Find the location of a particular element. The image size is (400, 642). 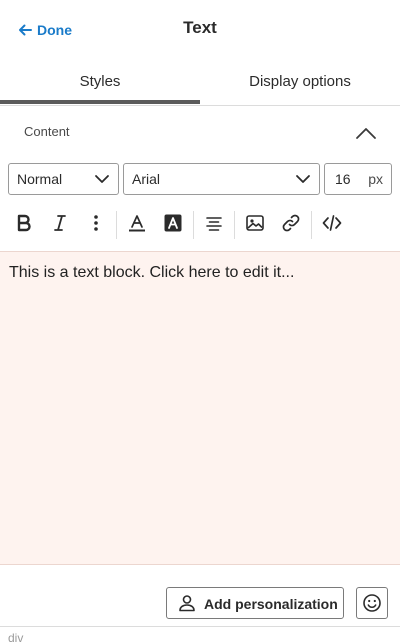

element-path: div is located at coordinates (16, 636).